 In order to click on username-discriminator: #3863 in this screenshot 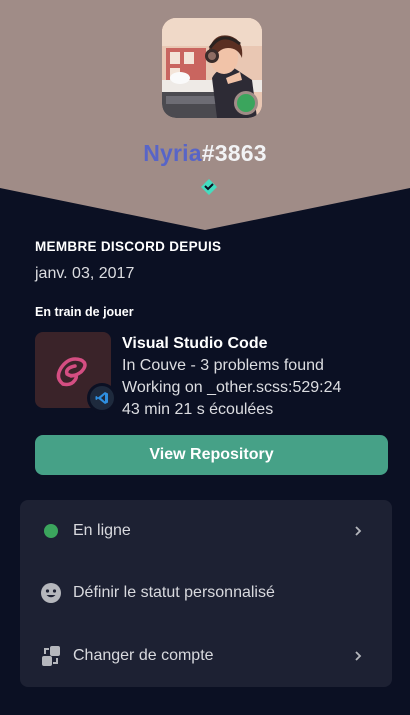, I will do `click(234, 153)`.